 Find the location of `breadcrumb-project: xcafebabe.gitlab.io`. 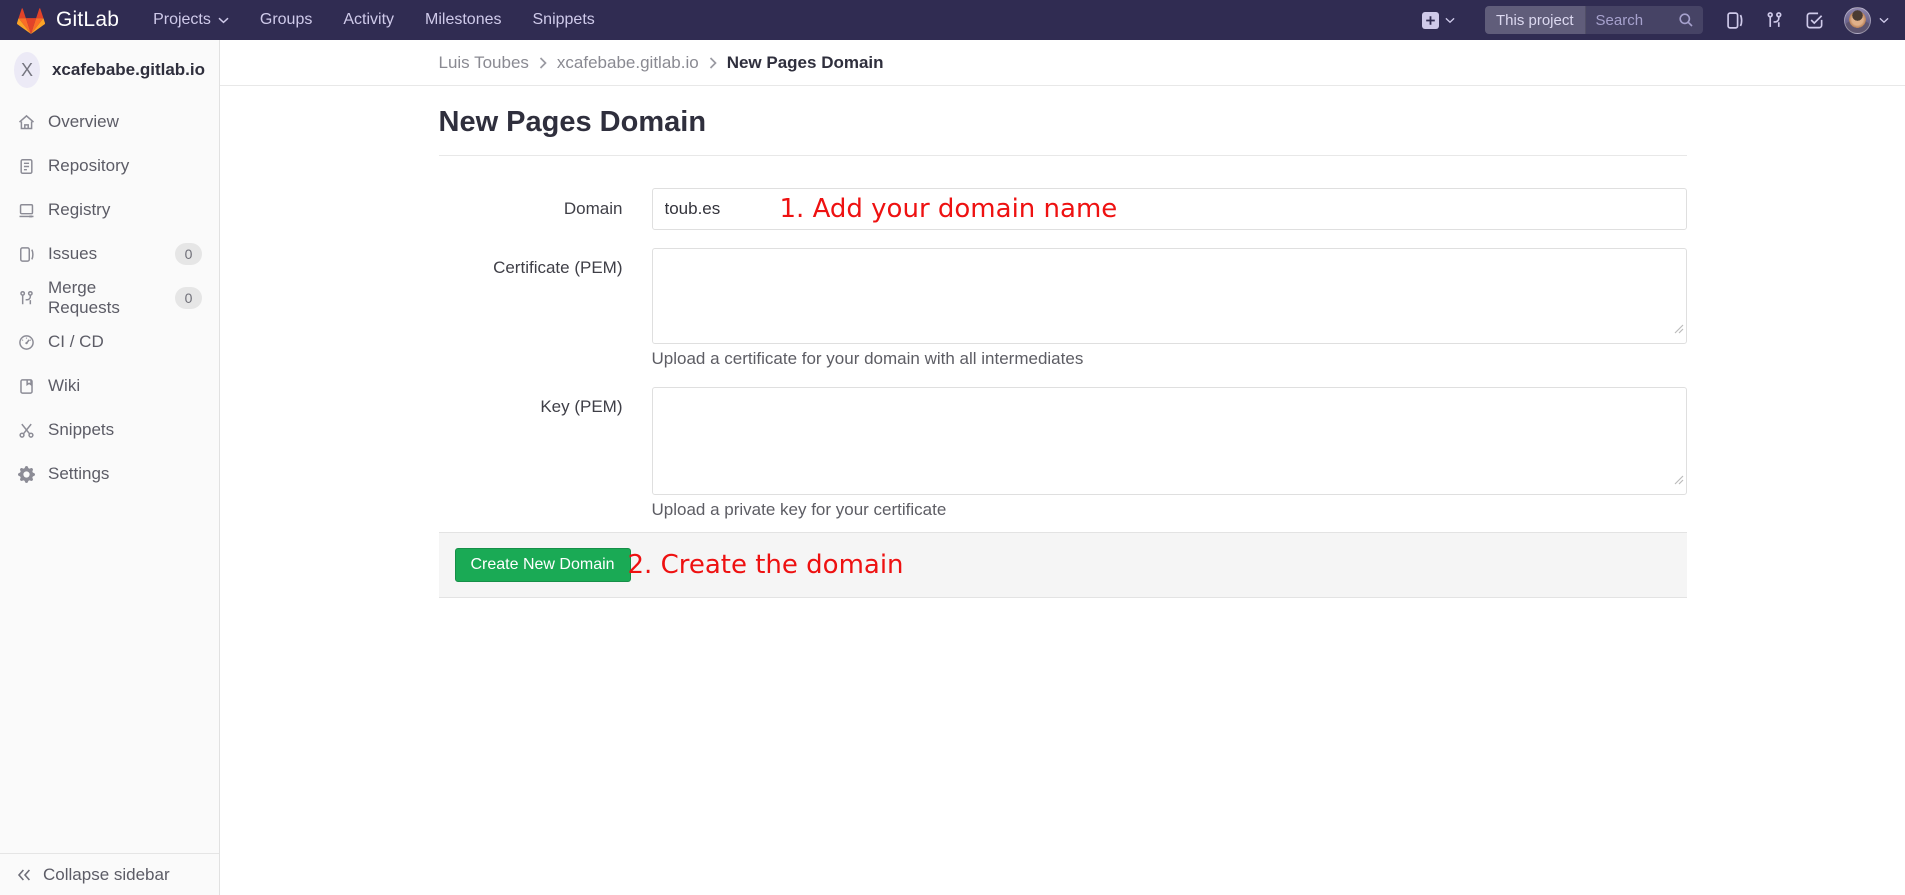

breadcrumb-project: xcafebabe.gitlab.io is located at coordinates (628, 63).